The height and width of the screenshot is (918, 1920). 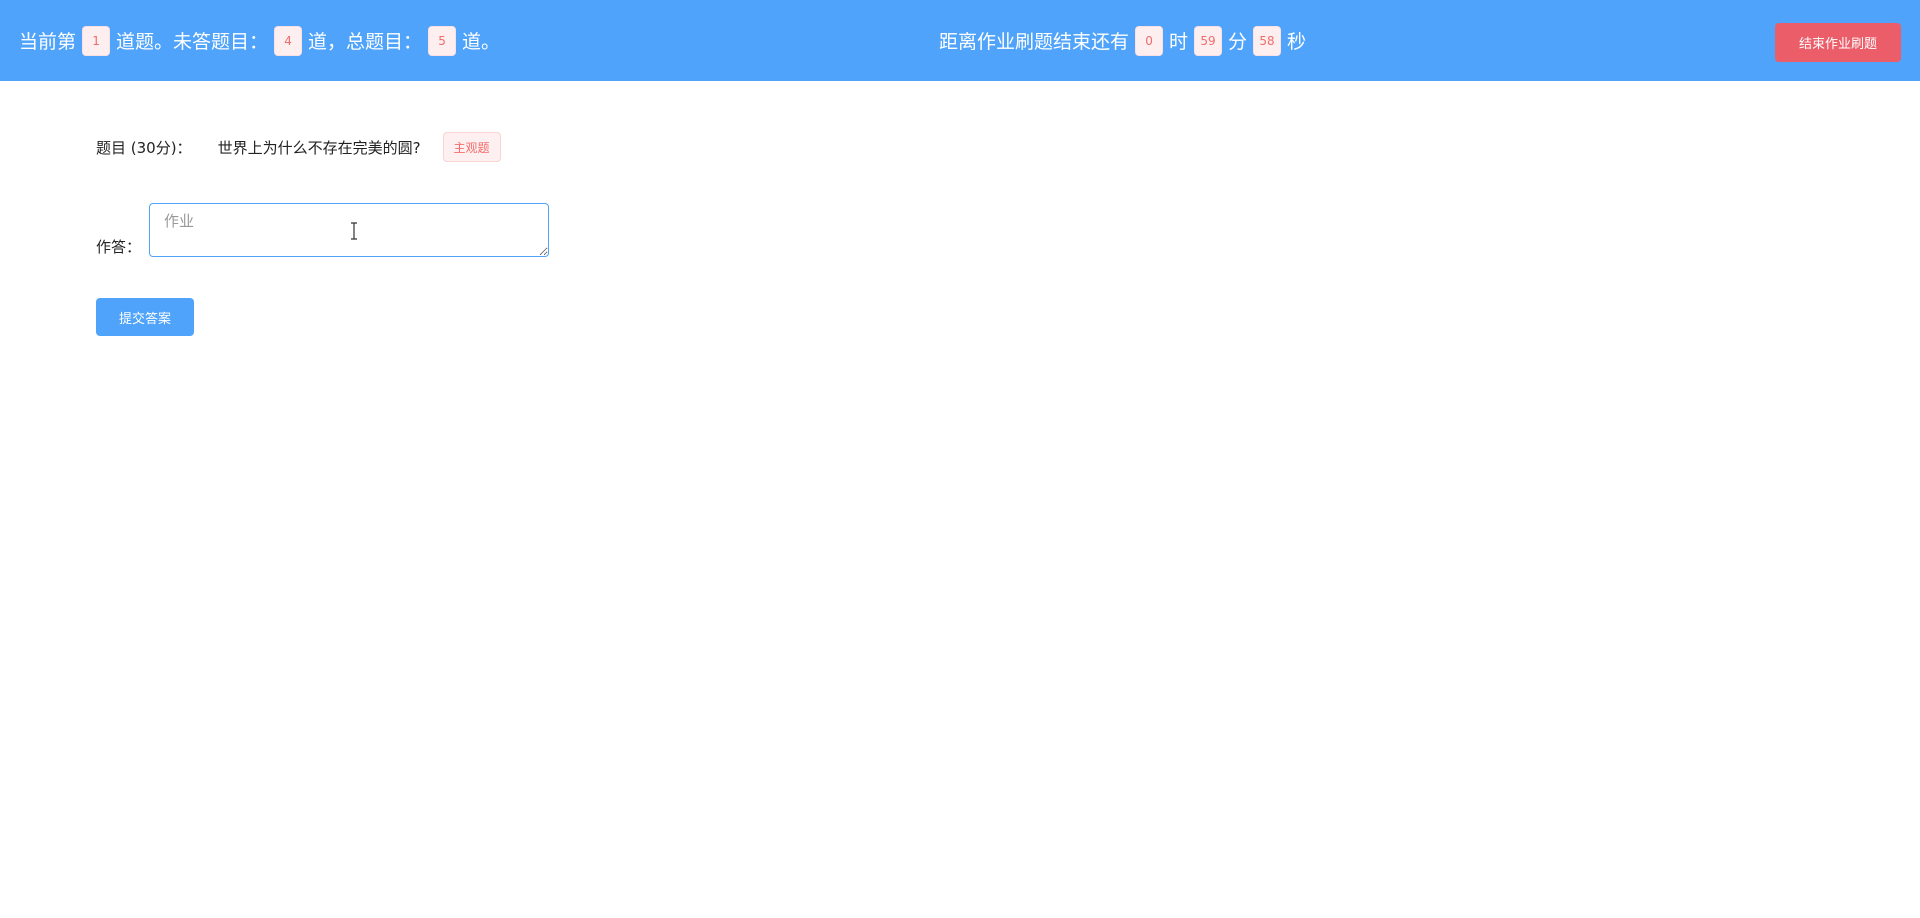 I want to click on timer-hours-unit: 时, so click(x=1179, y=42).